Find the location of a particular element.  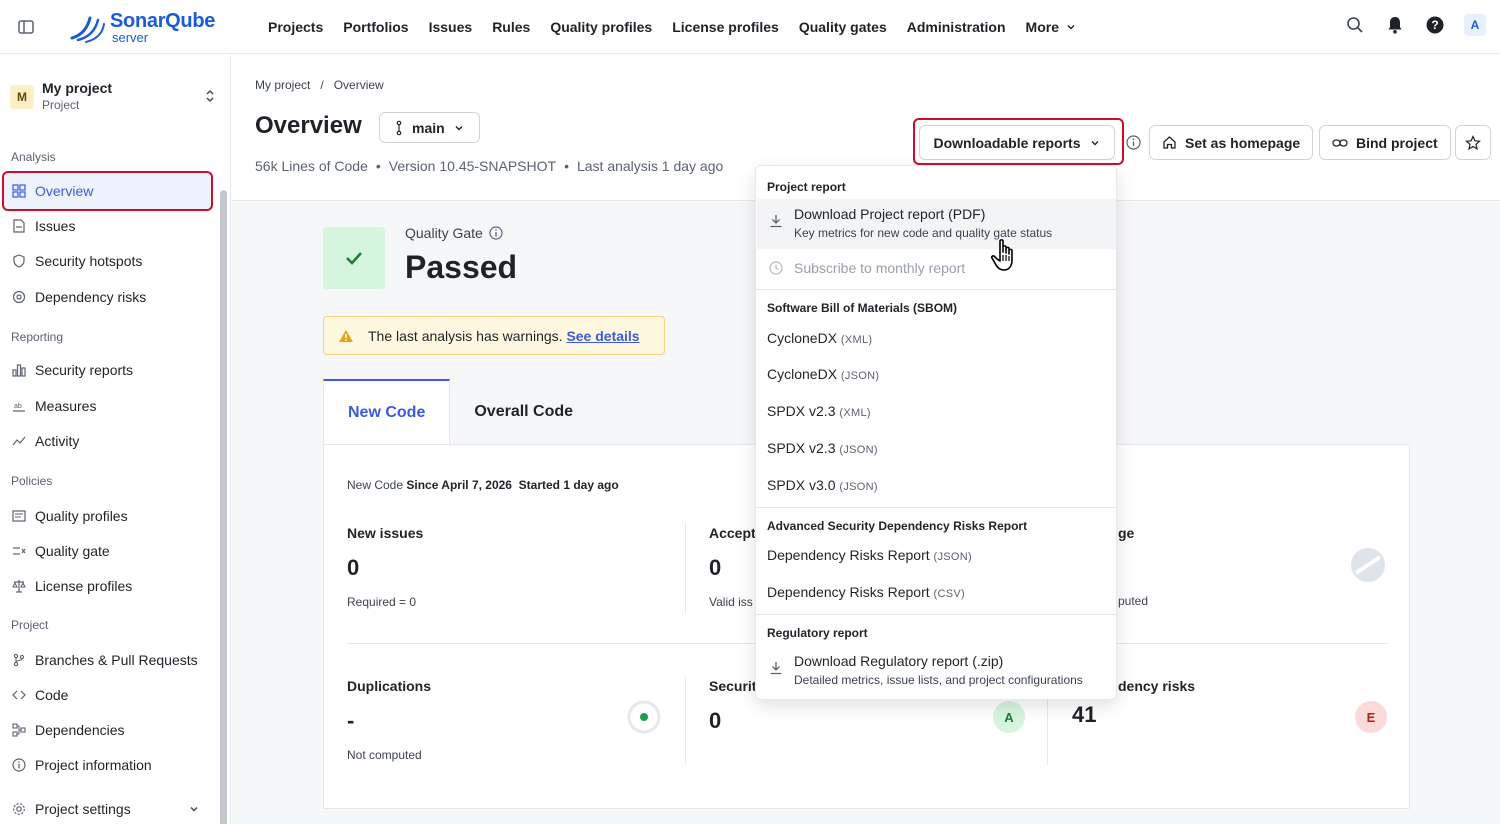

nav-more: More is located at coordinates (1051, 27).